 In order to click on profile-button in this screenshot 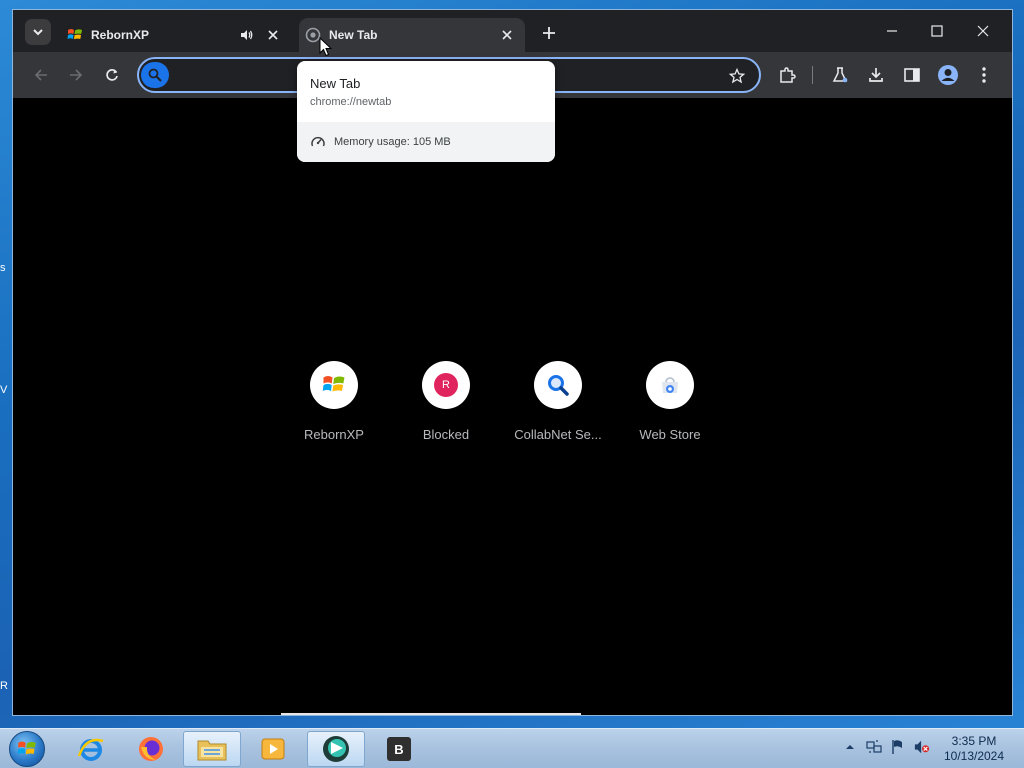, I will do `click(948, 75)`.